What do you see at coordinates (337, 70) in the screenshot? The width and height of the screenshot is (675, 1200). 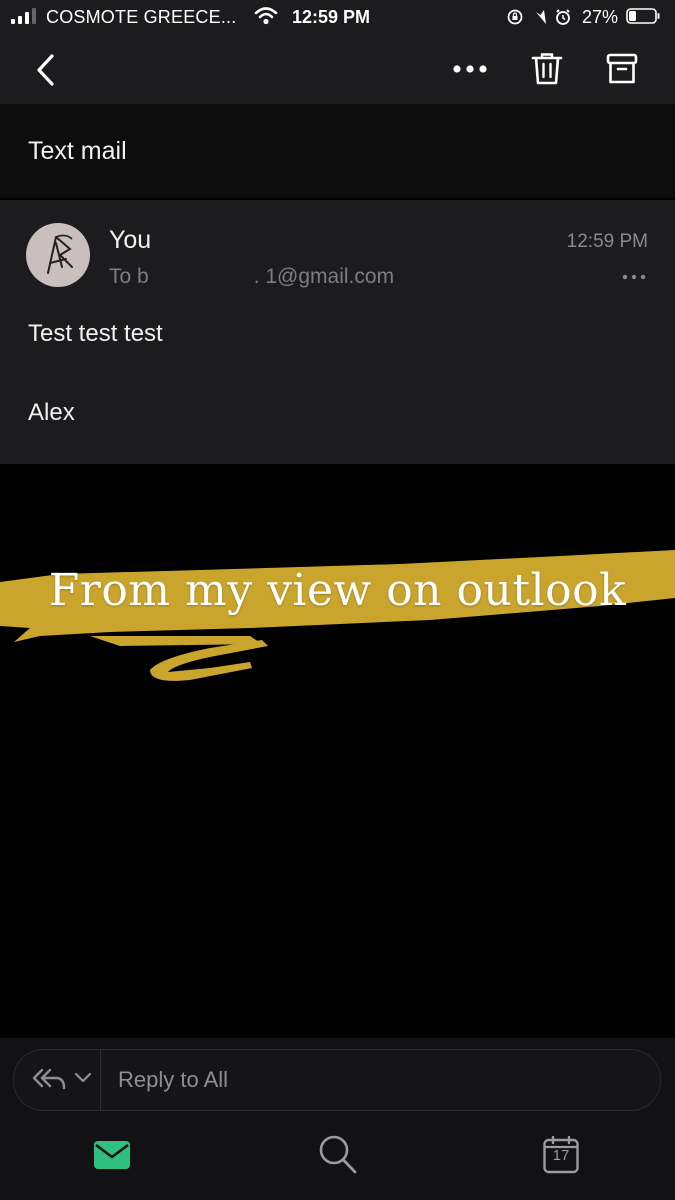 I see `message-toolbar` at bounding box center [337, 70].